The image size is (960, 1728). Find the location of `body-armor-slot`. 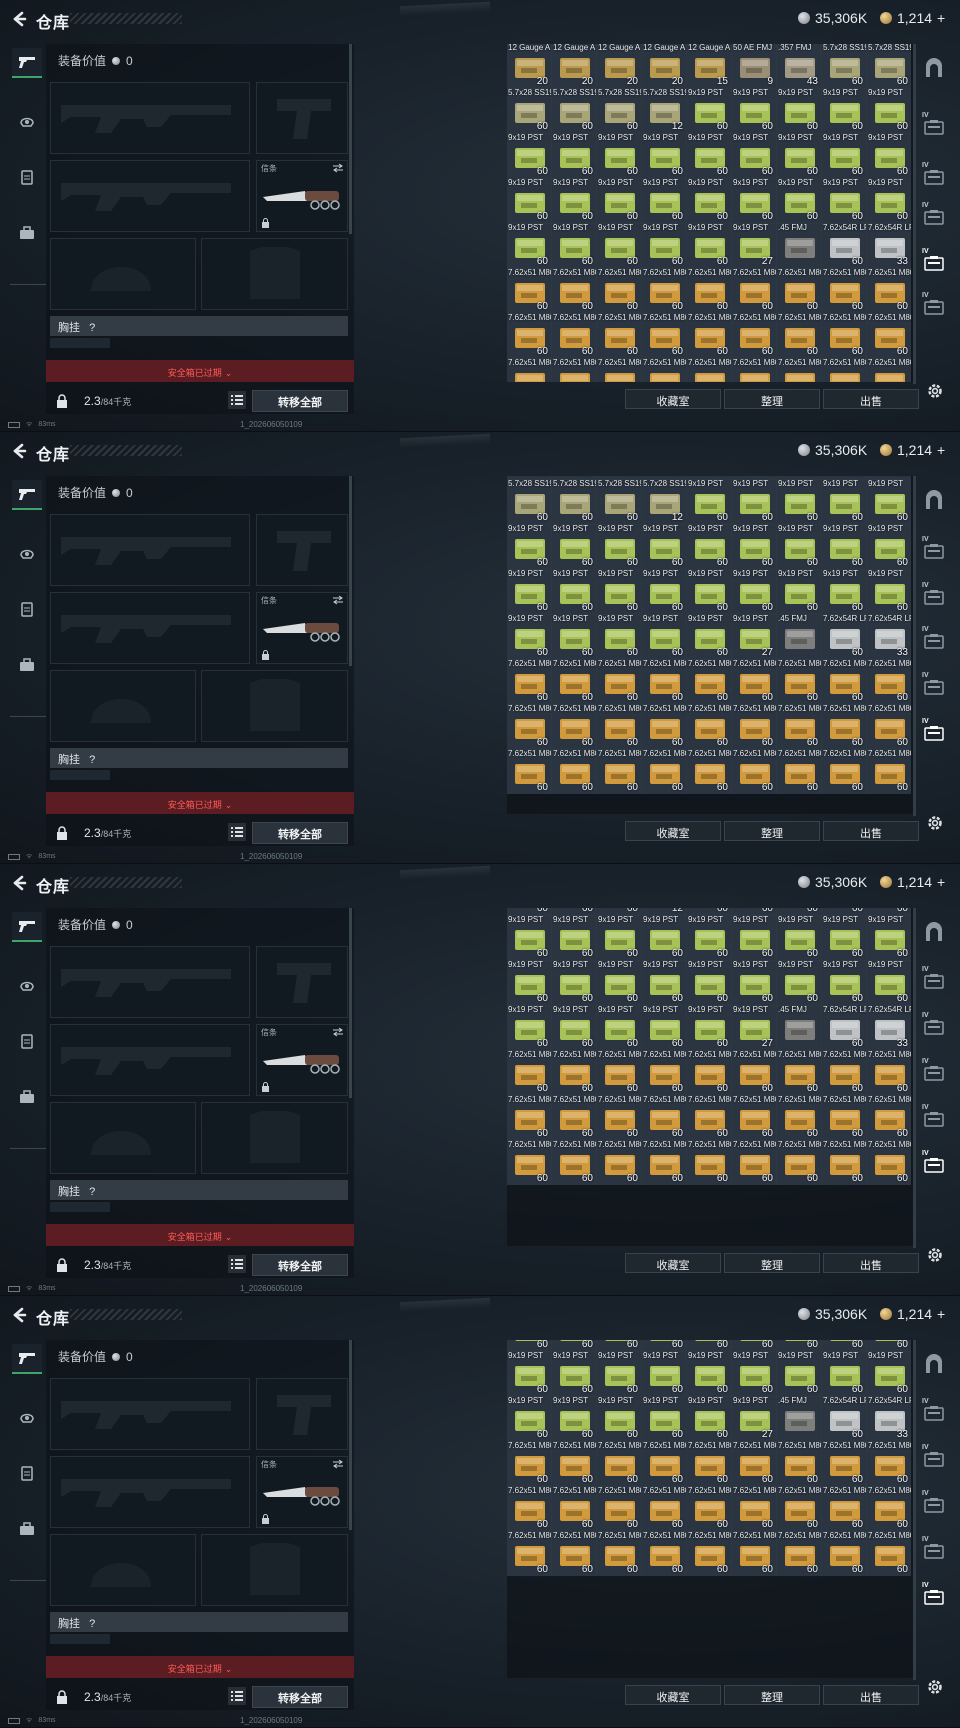

body-armor-slot is located at coordinates (274, 706).